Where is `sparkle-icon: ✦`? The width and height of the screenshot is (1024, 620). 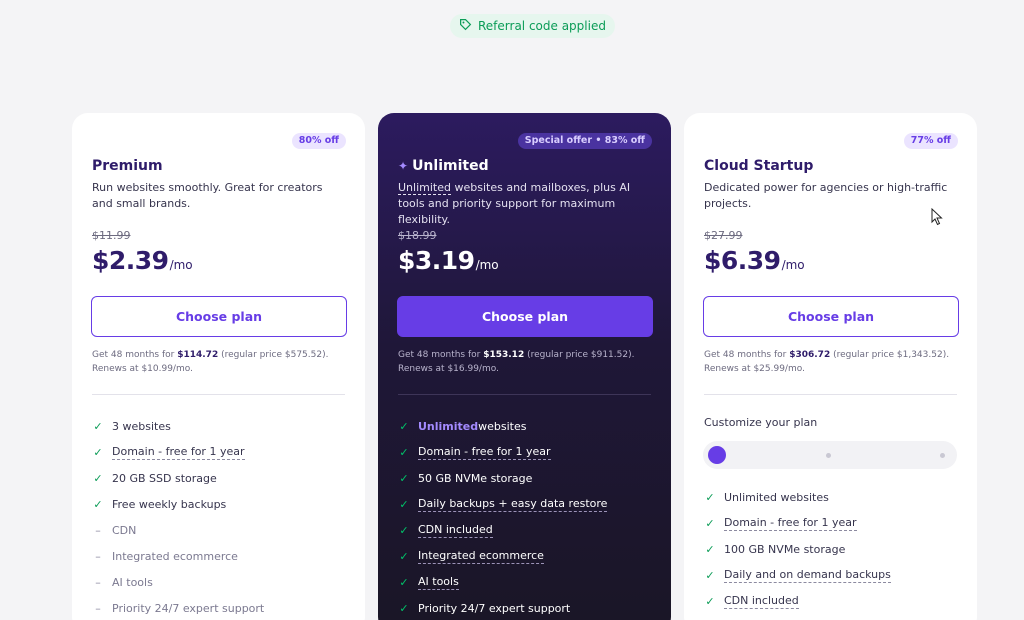 sparkle-icon: ✦ is located at coordinates (403, 166).